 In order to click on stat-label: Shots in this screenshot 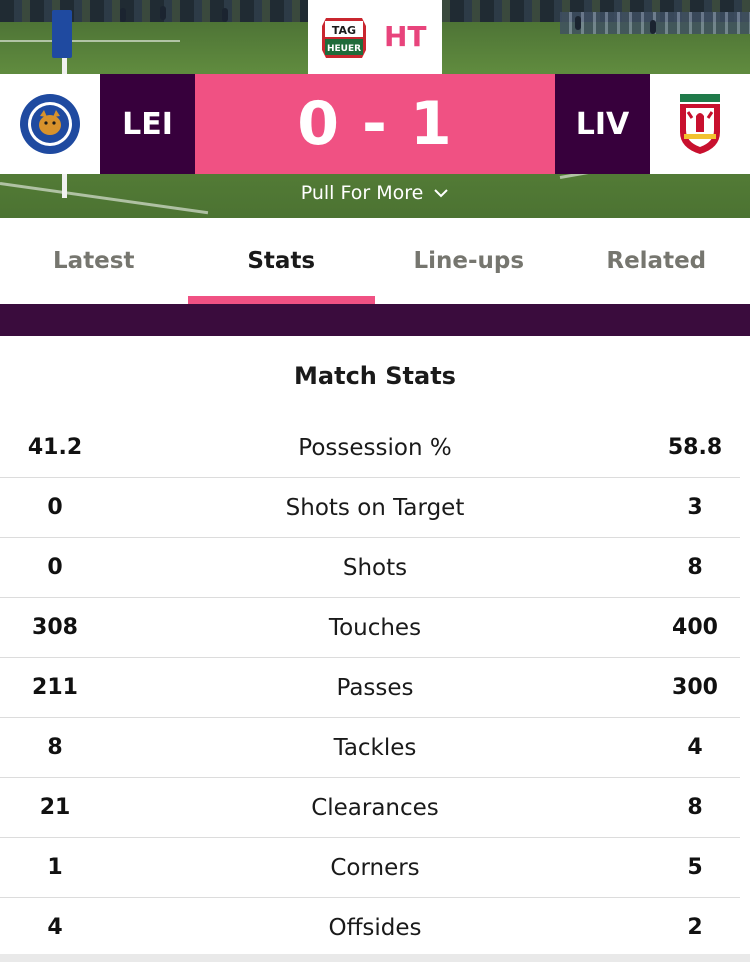, I will do `click(375, 568)`.